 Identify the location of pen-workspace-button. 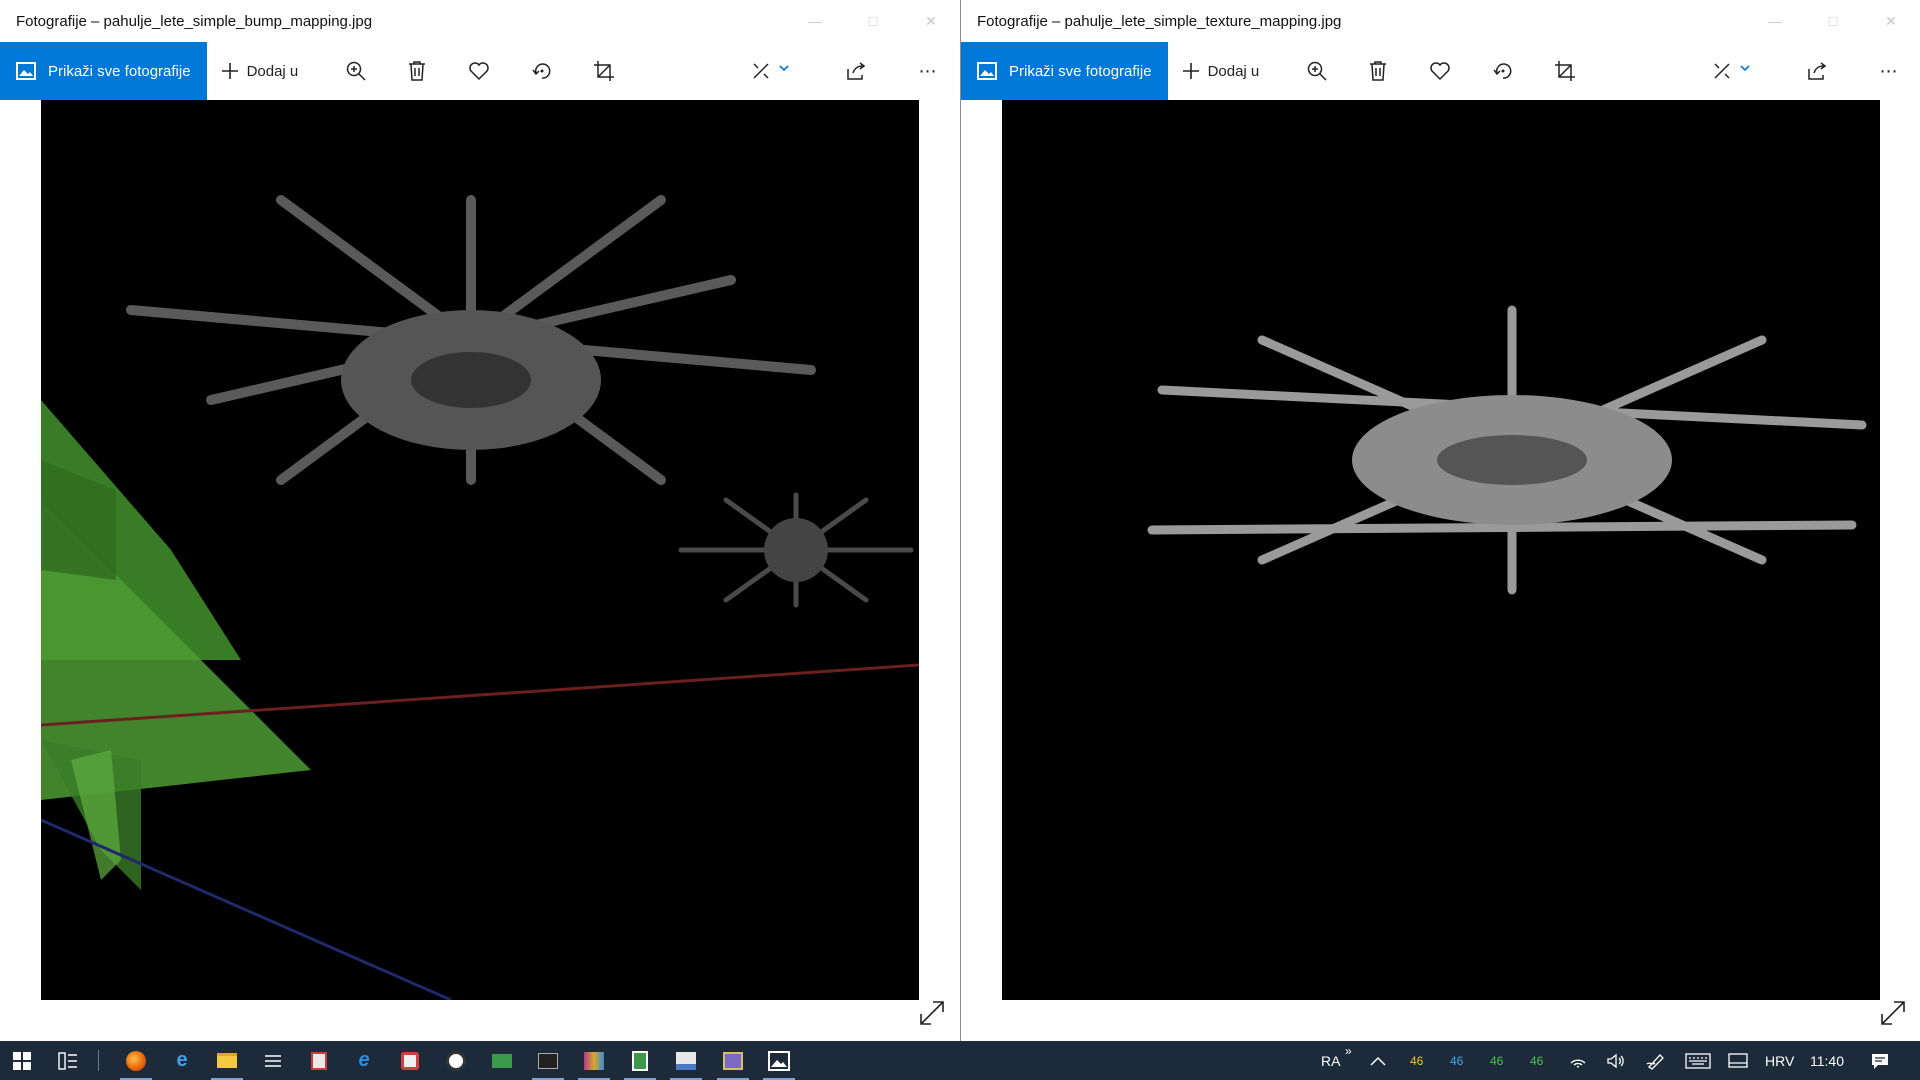
(1656, 1060).